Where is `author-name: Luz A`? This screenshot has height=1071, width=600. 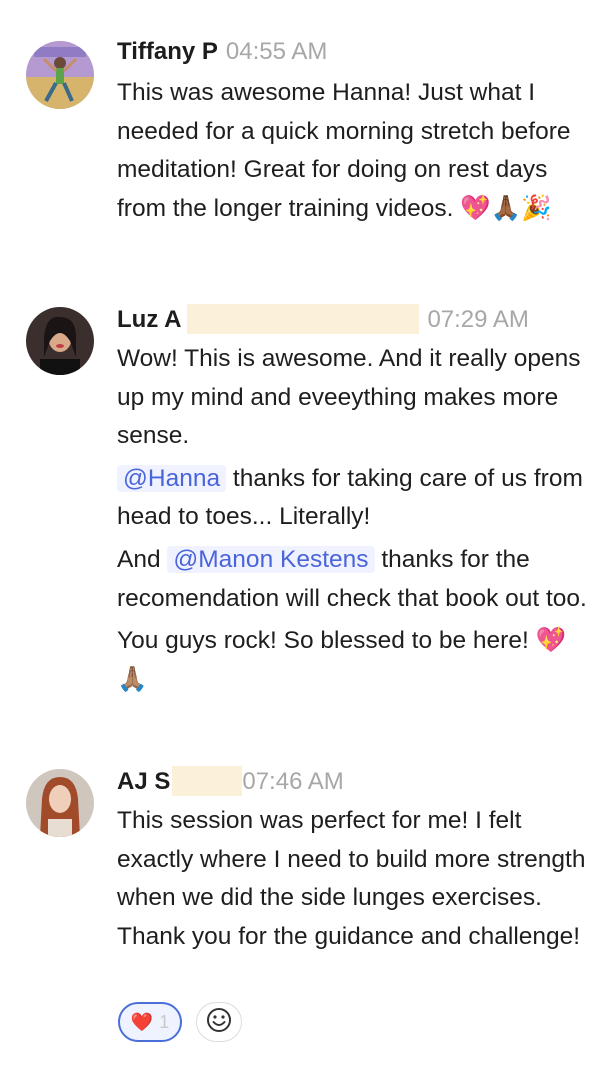
author-name: Luz A is located at coordinates (149, 319).